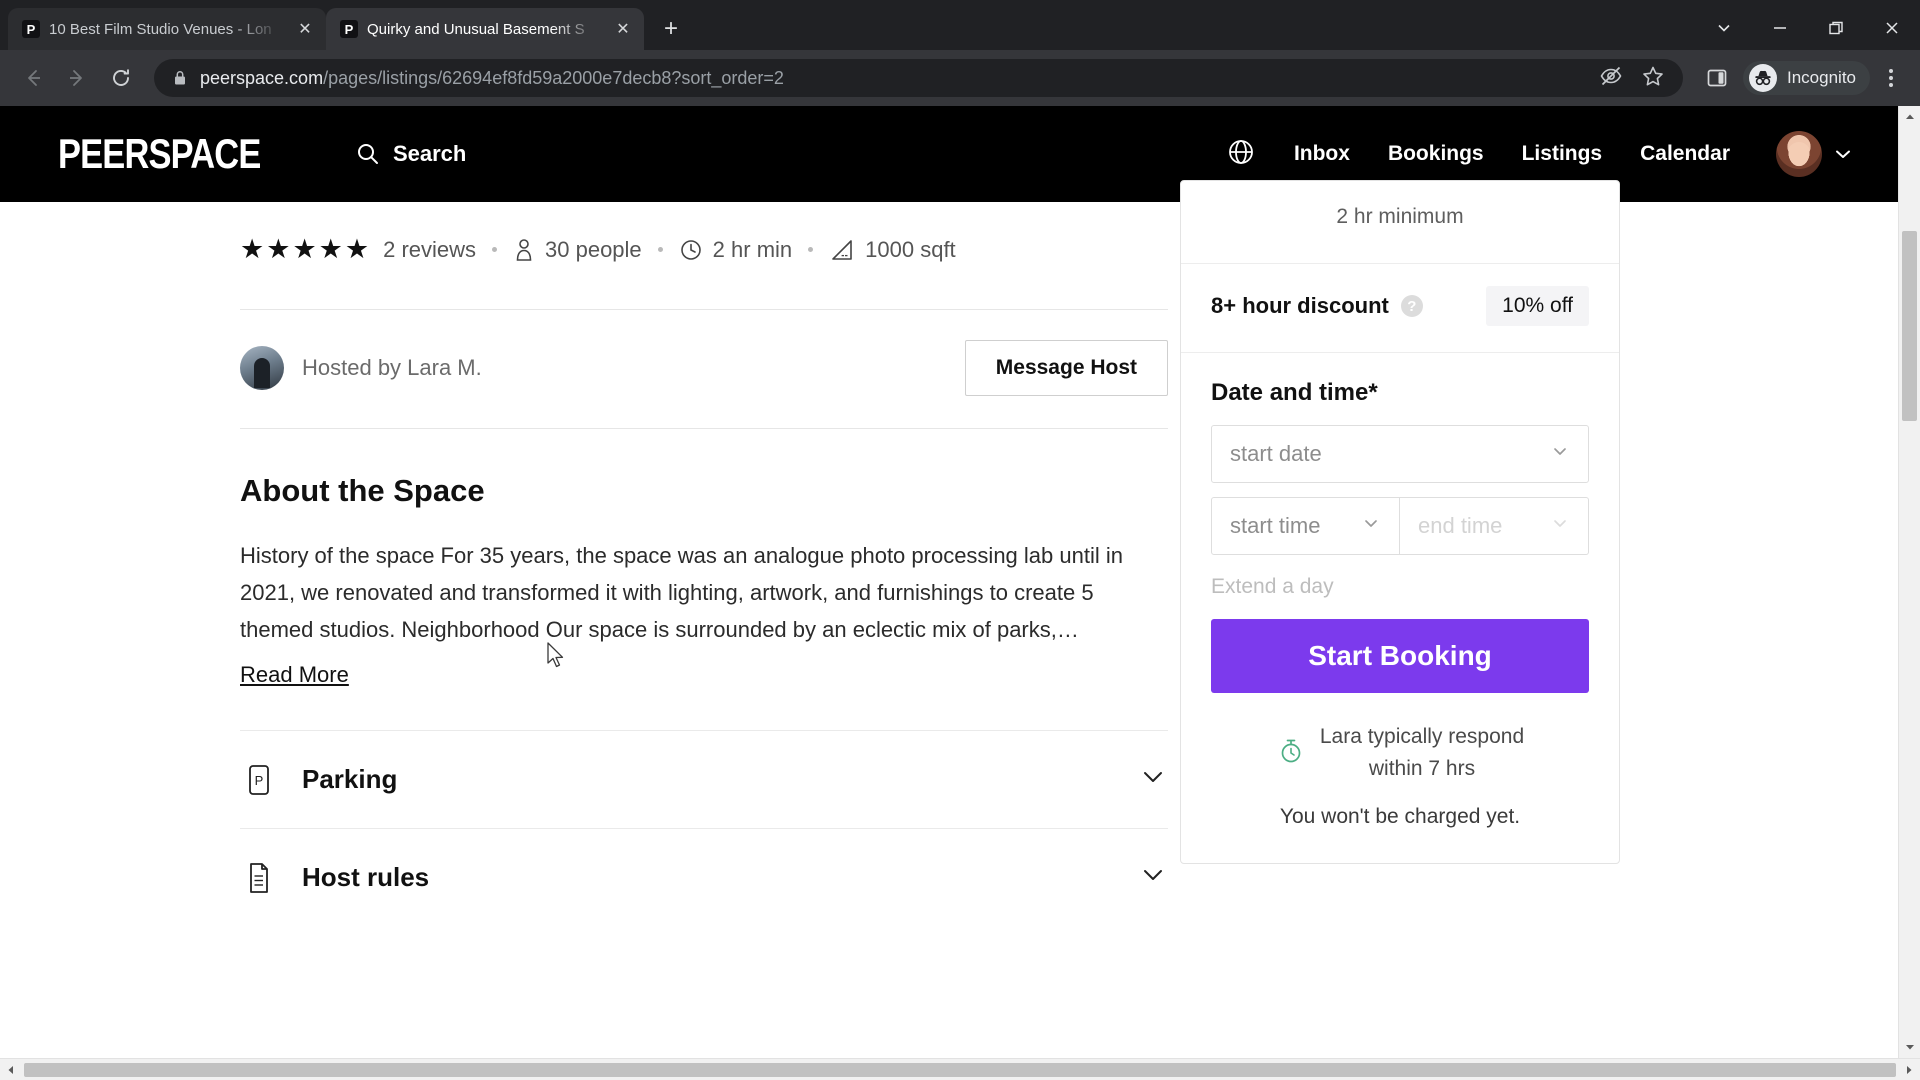  I want to click on browser-tab-2: P Quirky and Unusual Basement S ✕, so click(485, 29).